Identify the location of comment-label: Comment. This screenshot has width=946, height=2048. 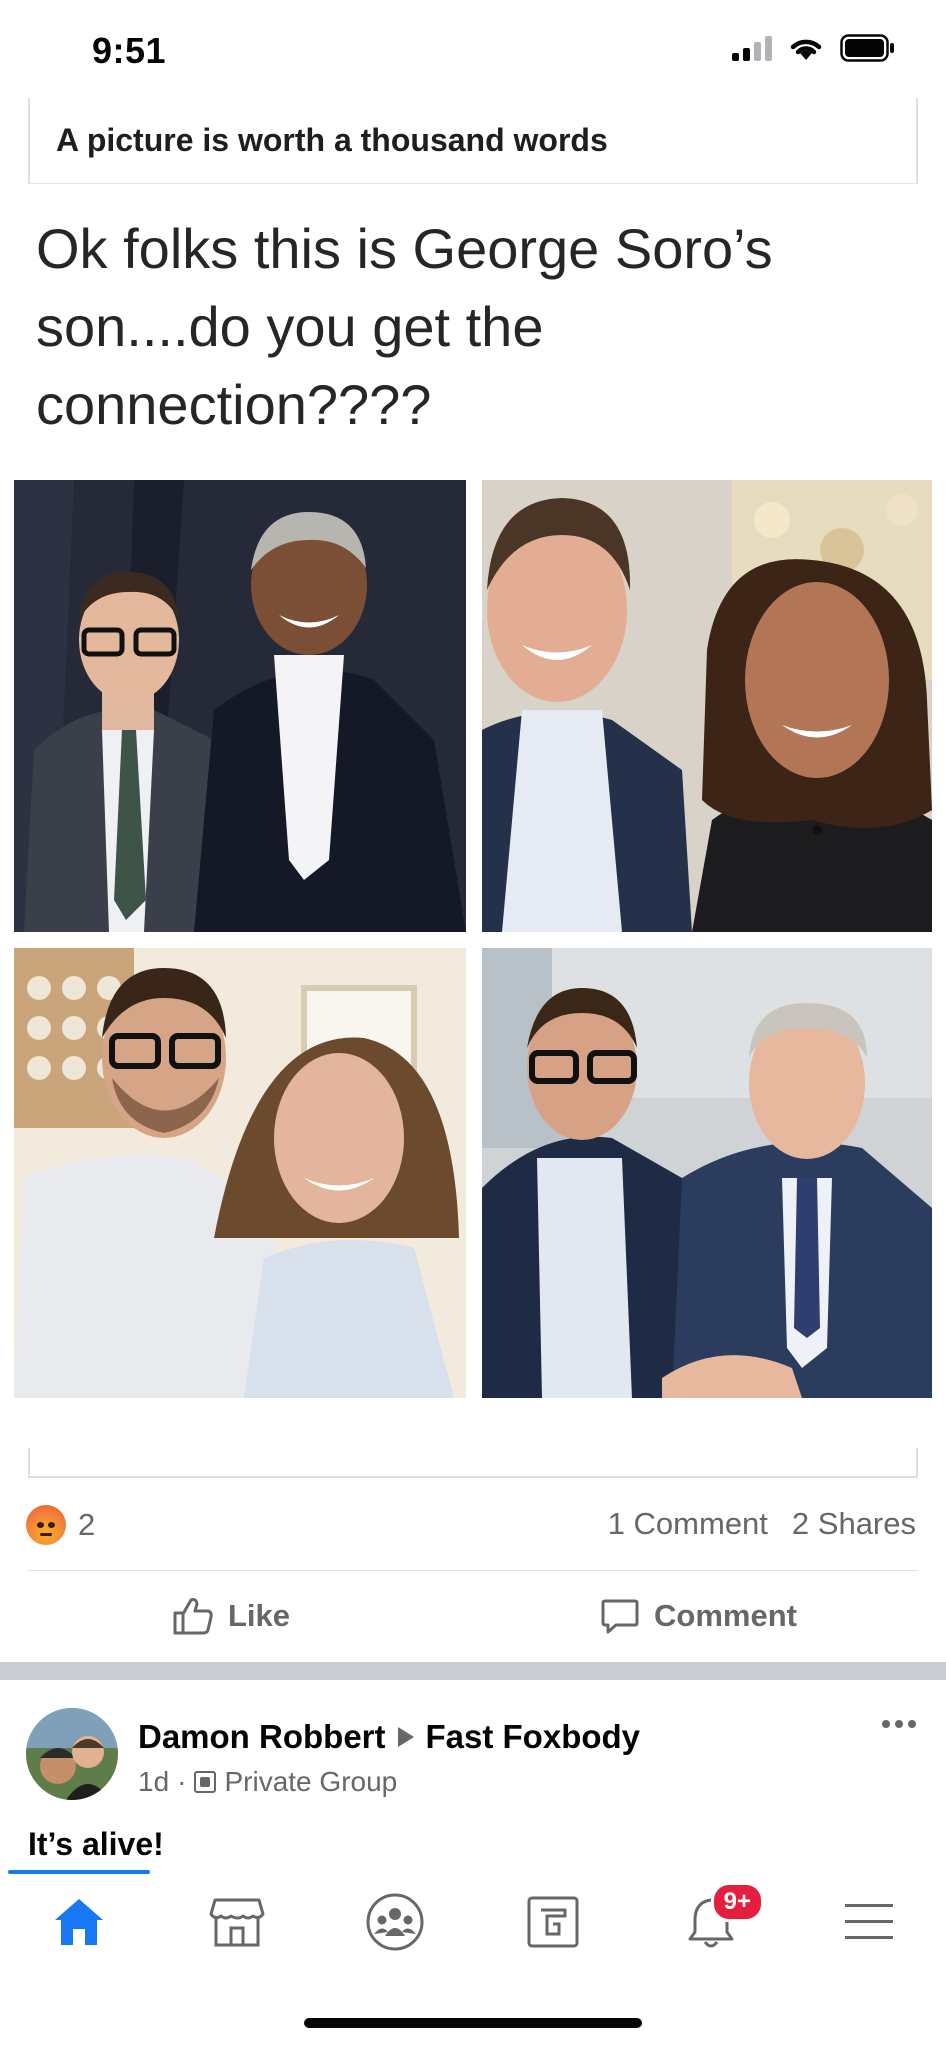
(725, 1615).